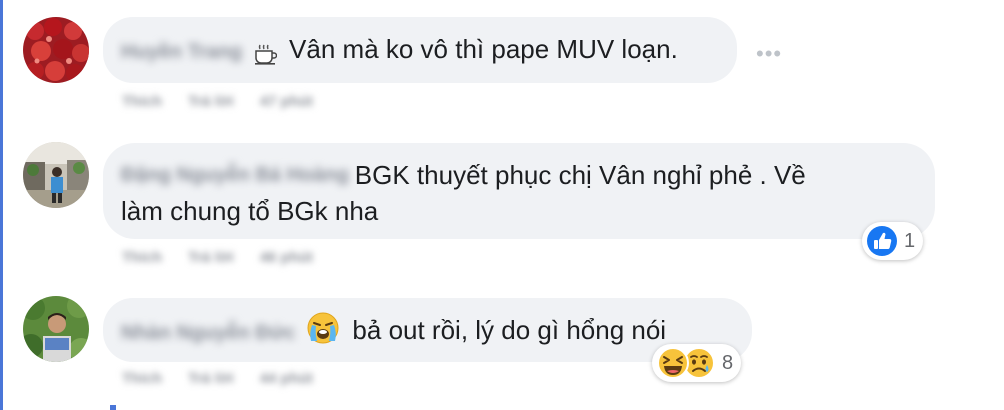  Describe the element at coordinates (250, 211) in the screenshot. I see `comment-text-line-2: làm chung tổ BGk nha` at that location.